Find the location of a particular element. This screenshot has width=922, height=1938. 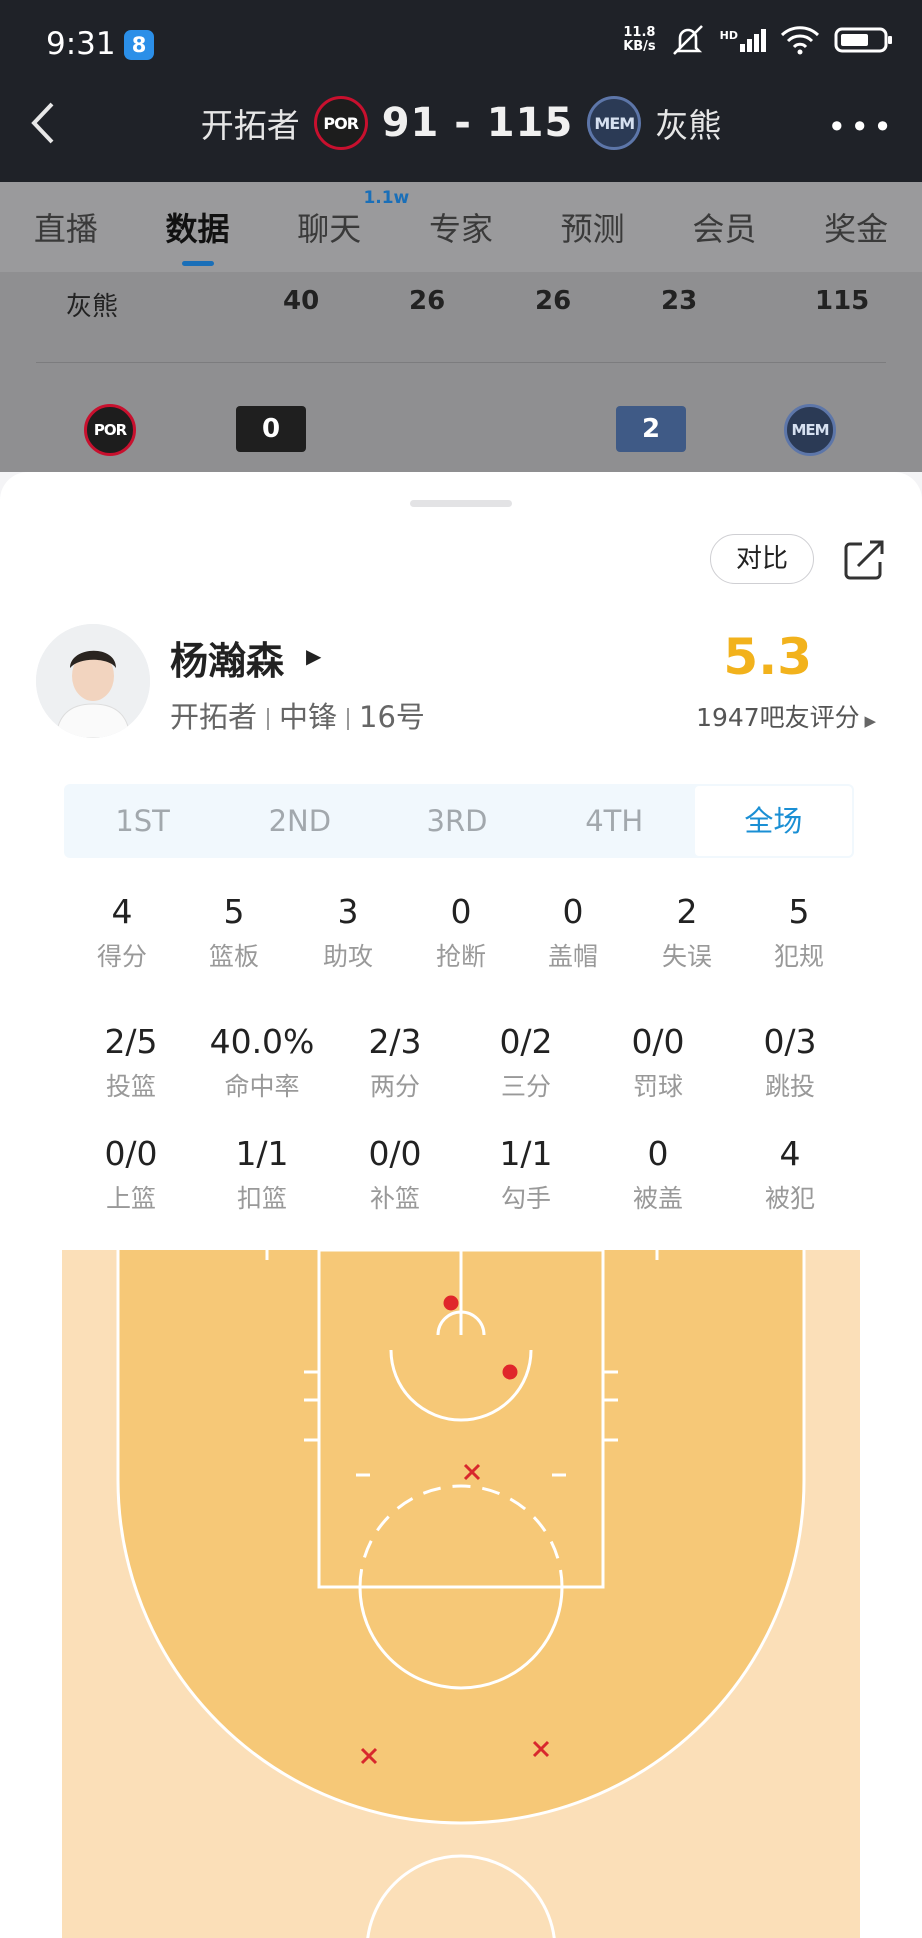

home-logo-icon: POR is located at coordinates (110, 430).